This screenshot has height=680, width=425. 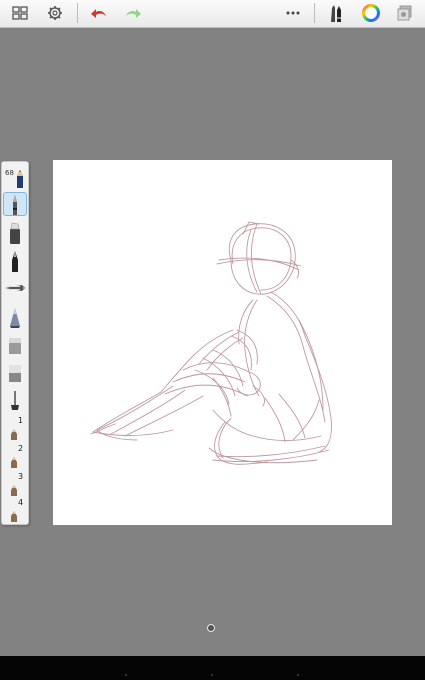 I want to click on tool-ink-pen, so click(x=15, y=261).